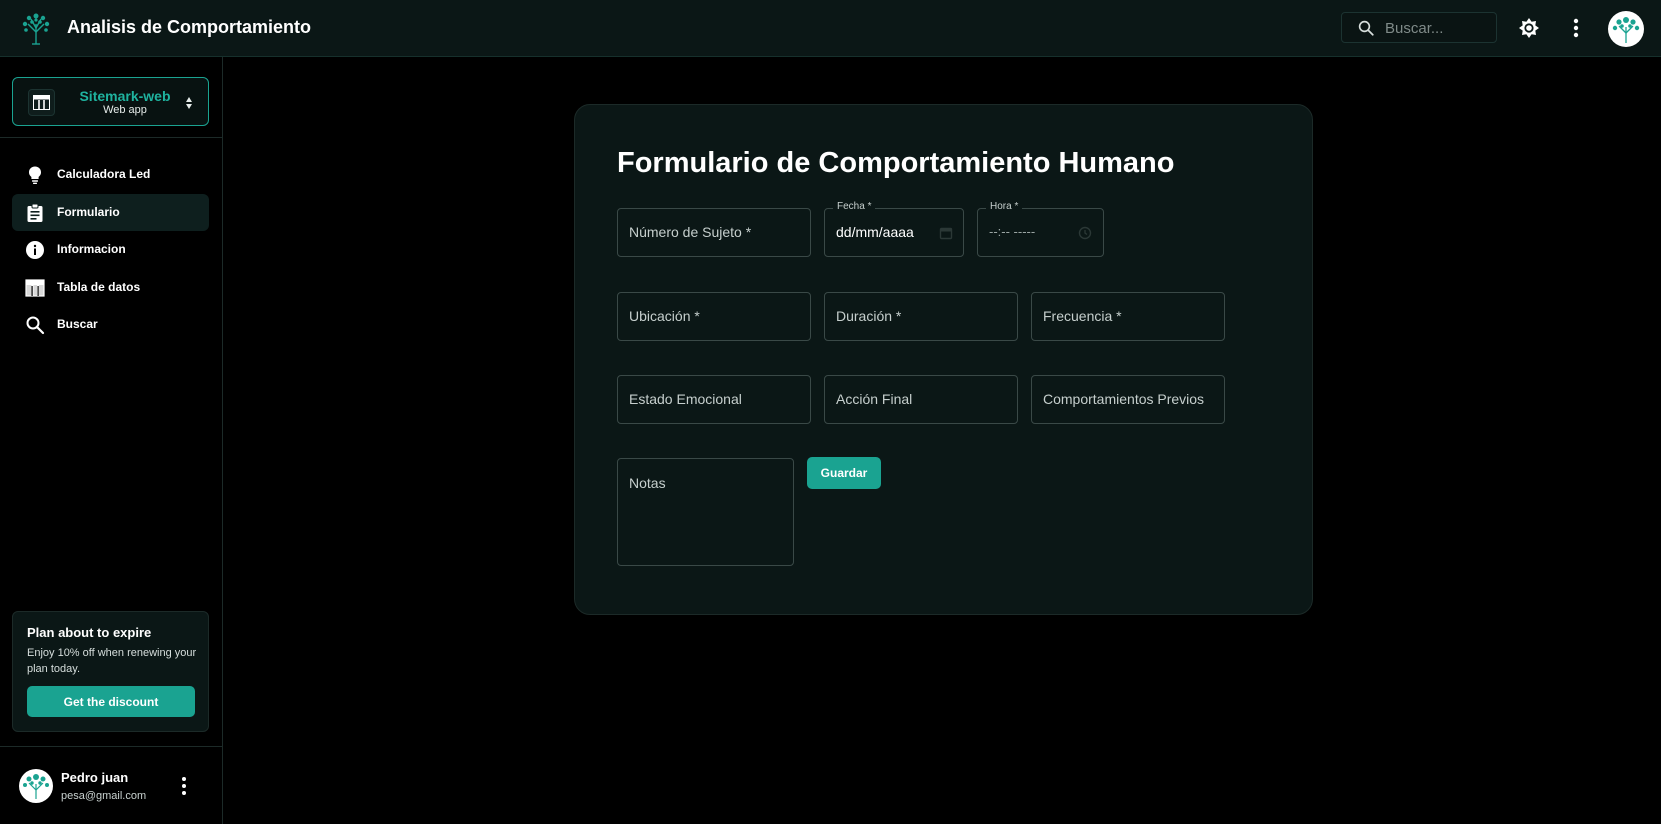 Image resolution: width=1661 pixels, height=824 pixels. Describe the element at coordinates (1040, 229) in the screenshot. I see `time-field: Hora * --:-- -----` at that location.